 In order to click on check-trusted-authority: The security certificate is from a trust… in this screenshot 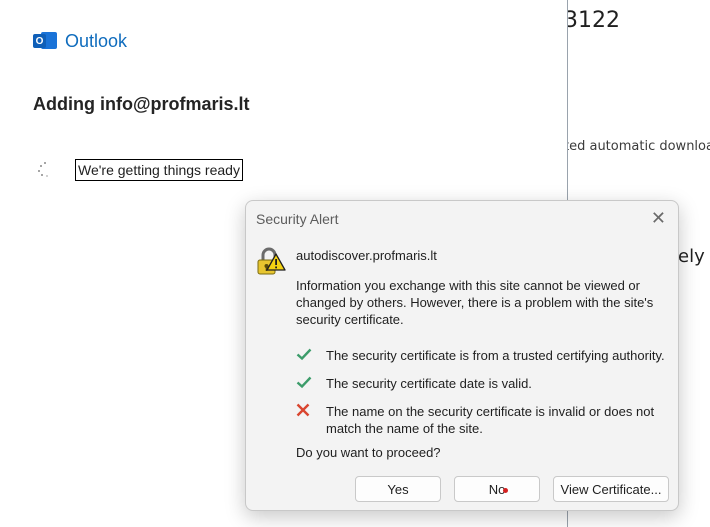, I will do `click(486, 356)`.